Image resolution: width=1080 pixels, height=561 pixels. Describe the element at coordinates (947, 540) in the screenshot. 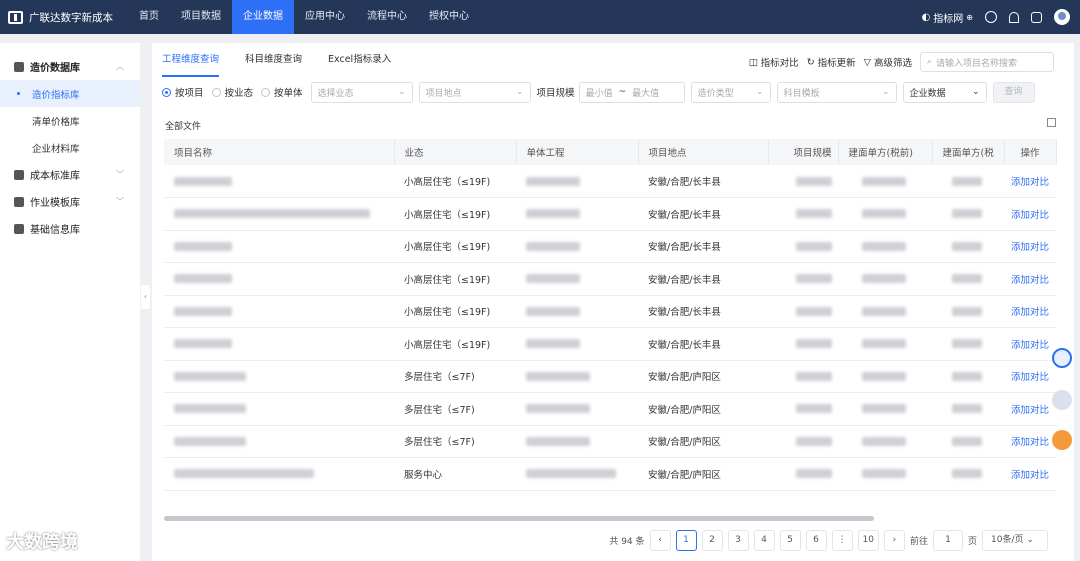

I see `goto-page-input: 1` at that location.